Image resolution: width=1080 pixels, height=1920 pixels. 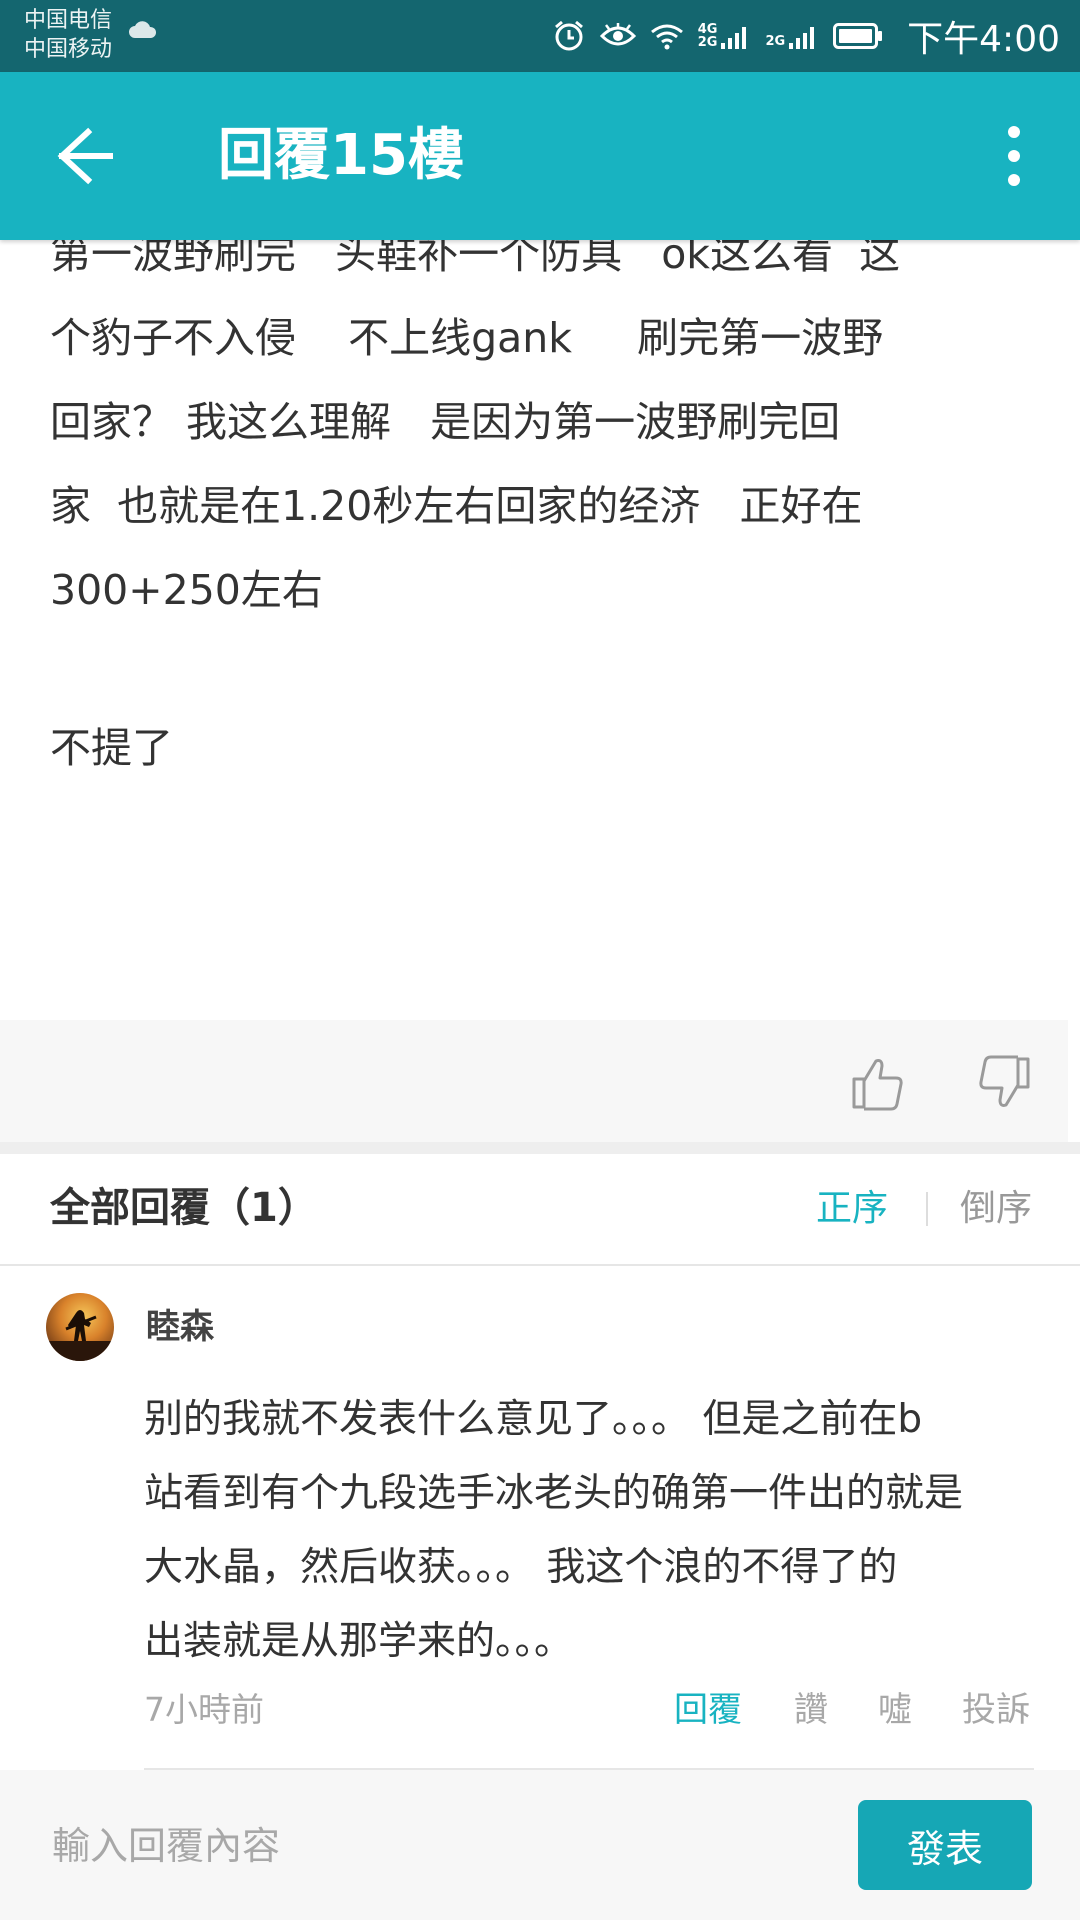 I want to click on reply-action-report: 投訴, so click(x=996, y=1710).